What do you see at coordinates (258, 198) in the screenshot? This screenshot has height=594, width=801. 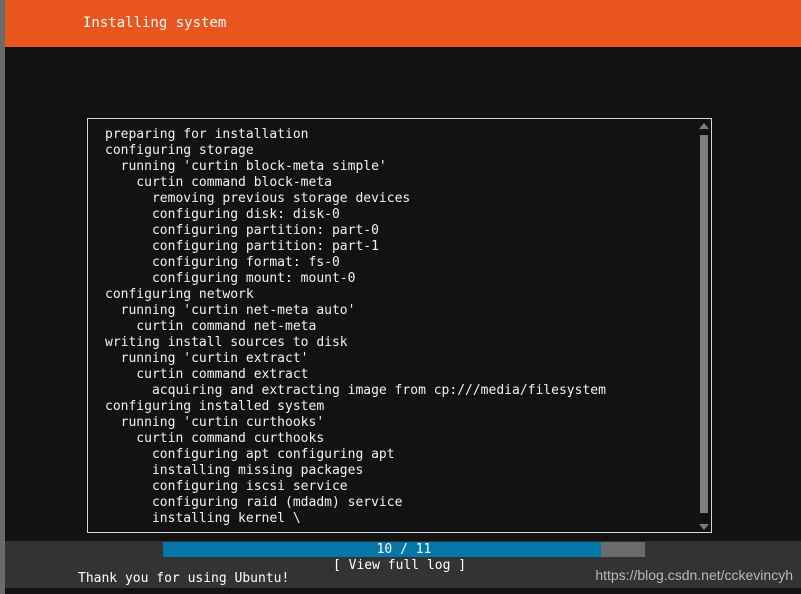 I see `log-line: removing previous storage devices` at bounding box center [258, 198].